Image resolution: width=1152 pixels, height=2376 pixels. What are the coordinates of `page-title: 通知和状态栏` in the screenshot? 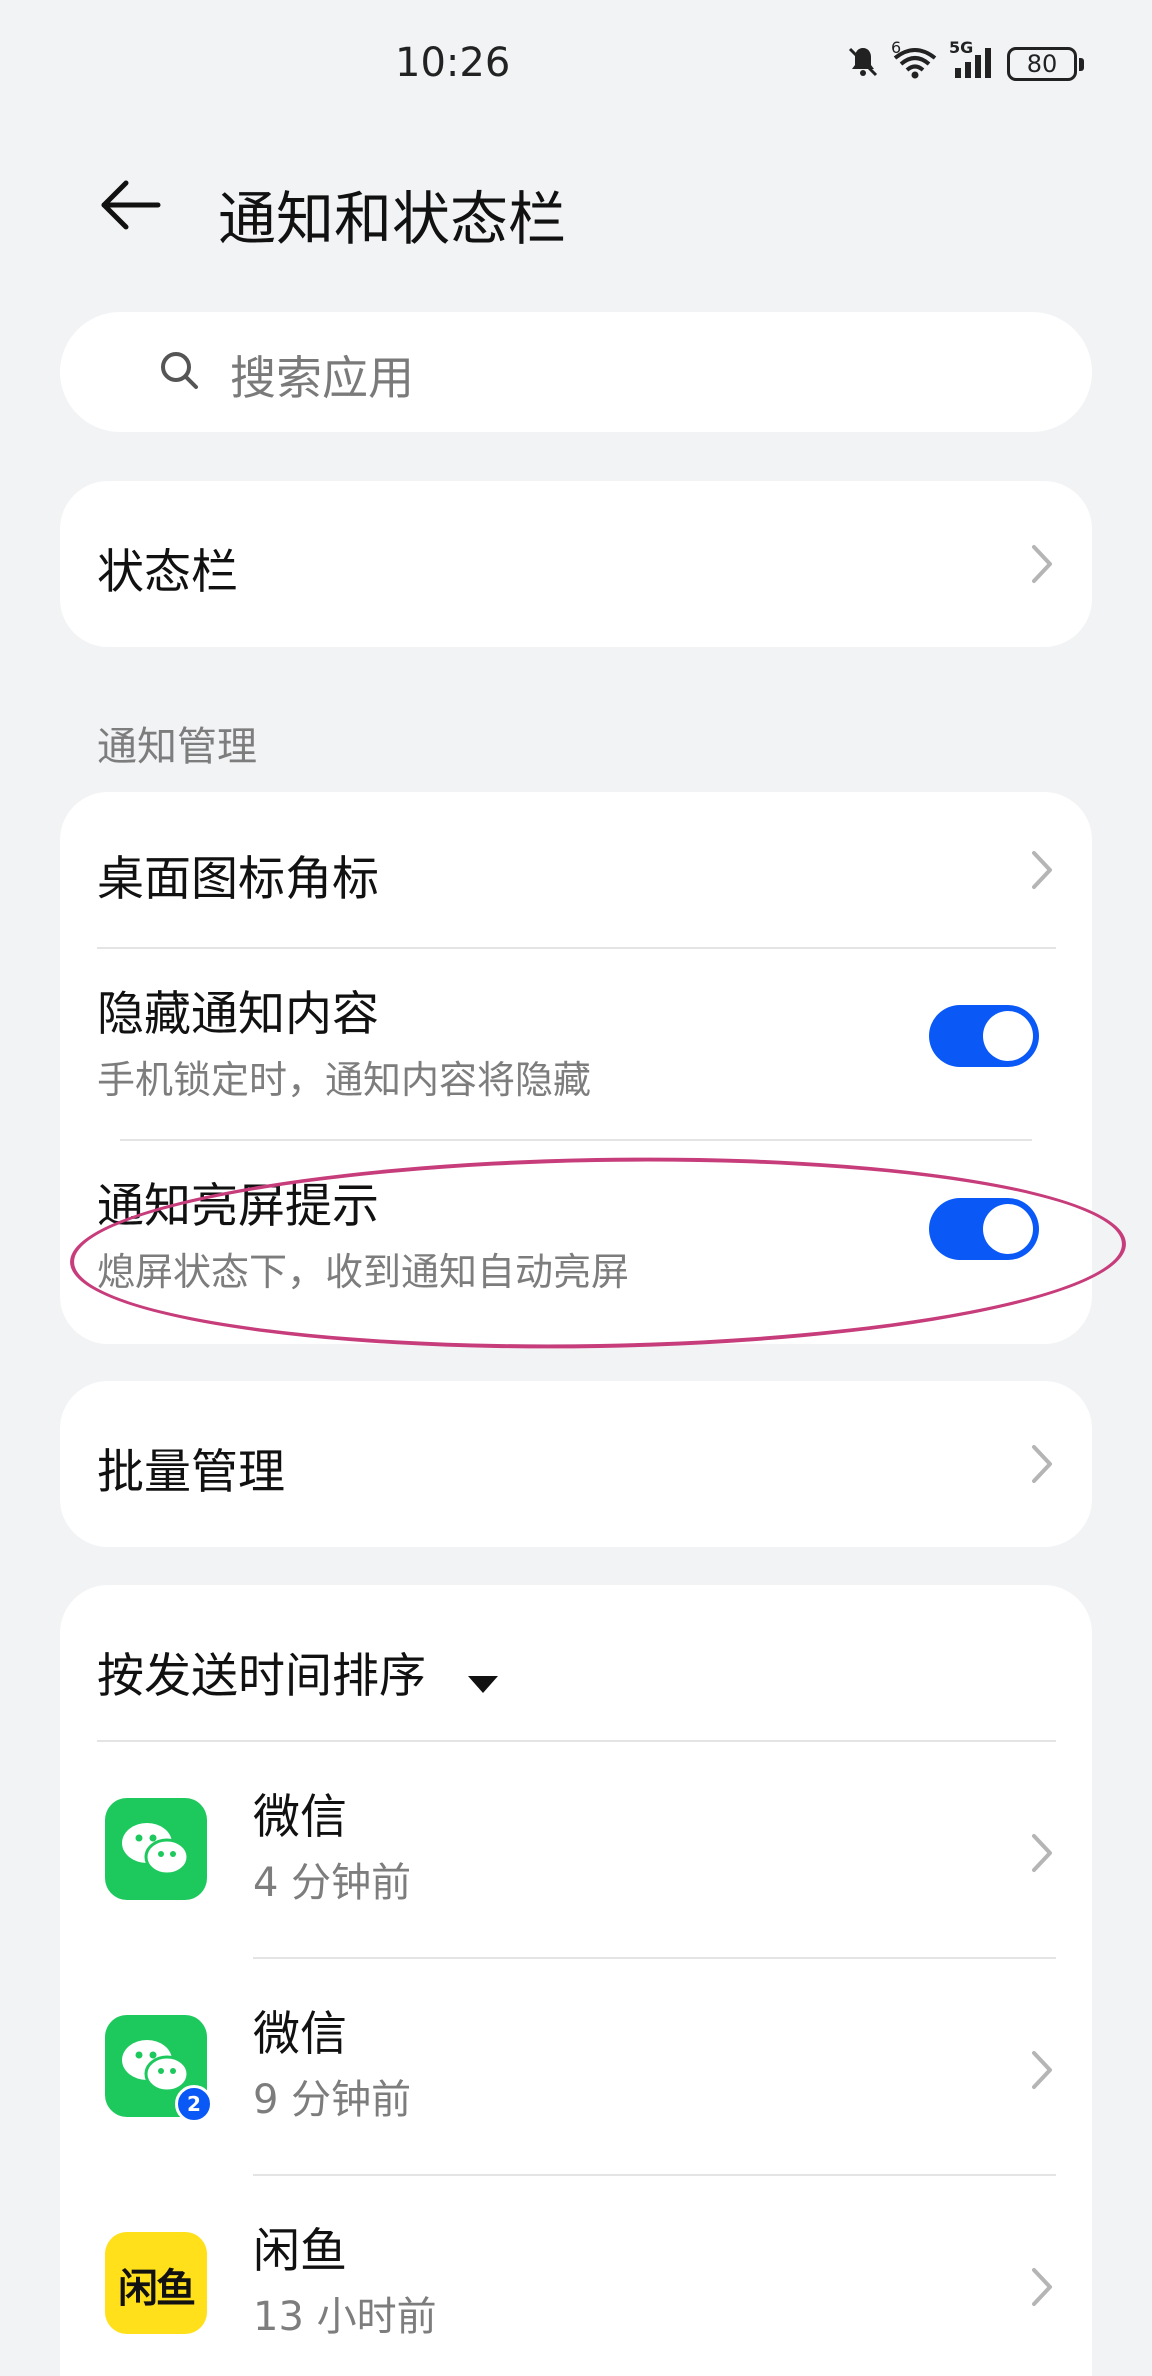 It's located at (392, 219).